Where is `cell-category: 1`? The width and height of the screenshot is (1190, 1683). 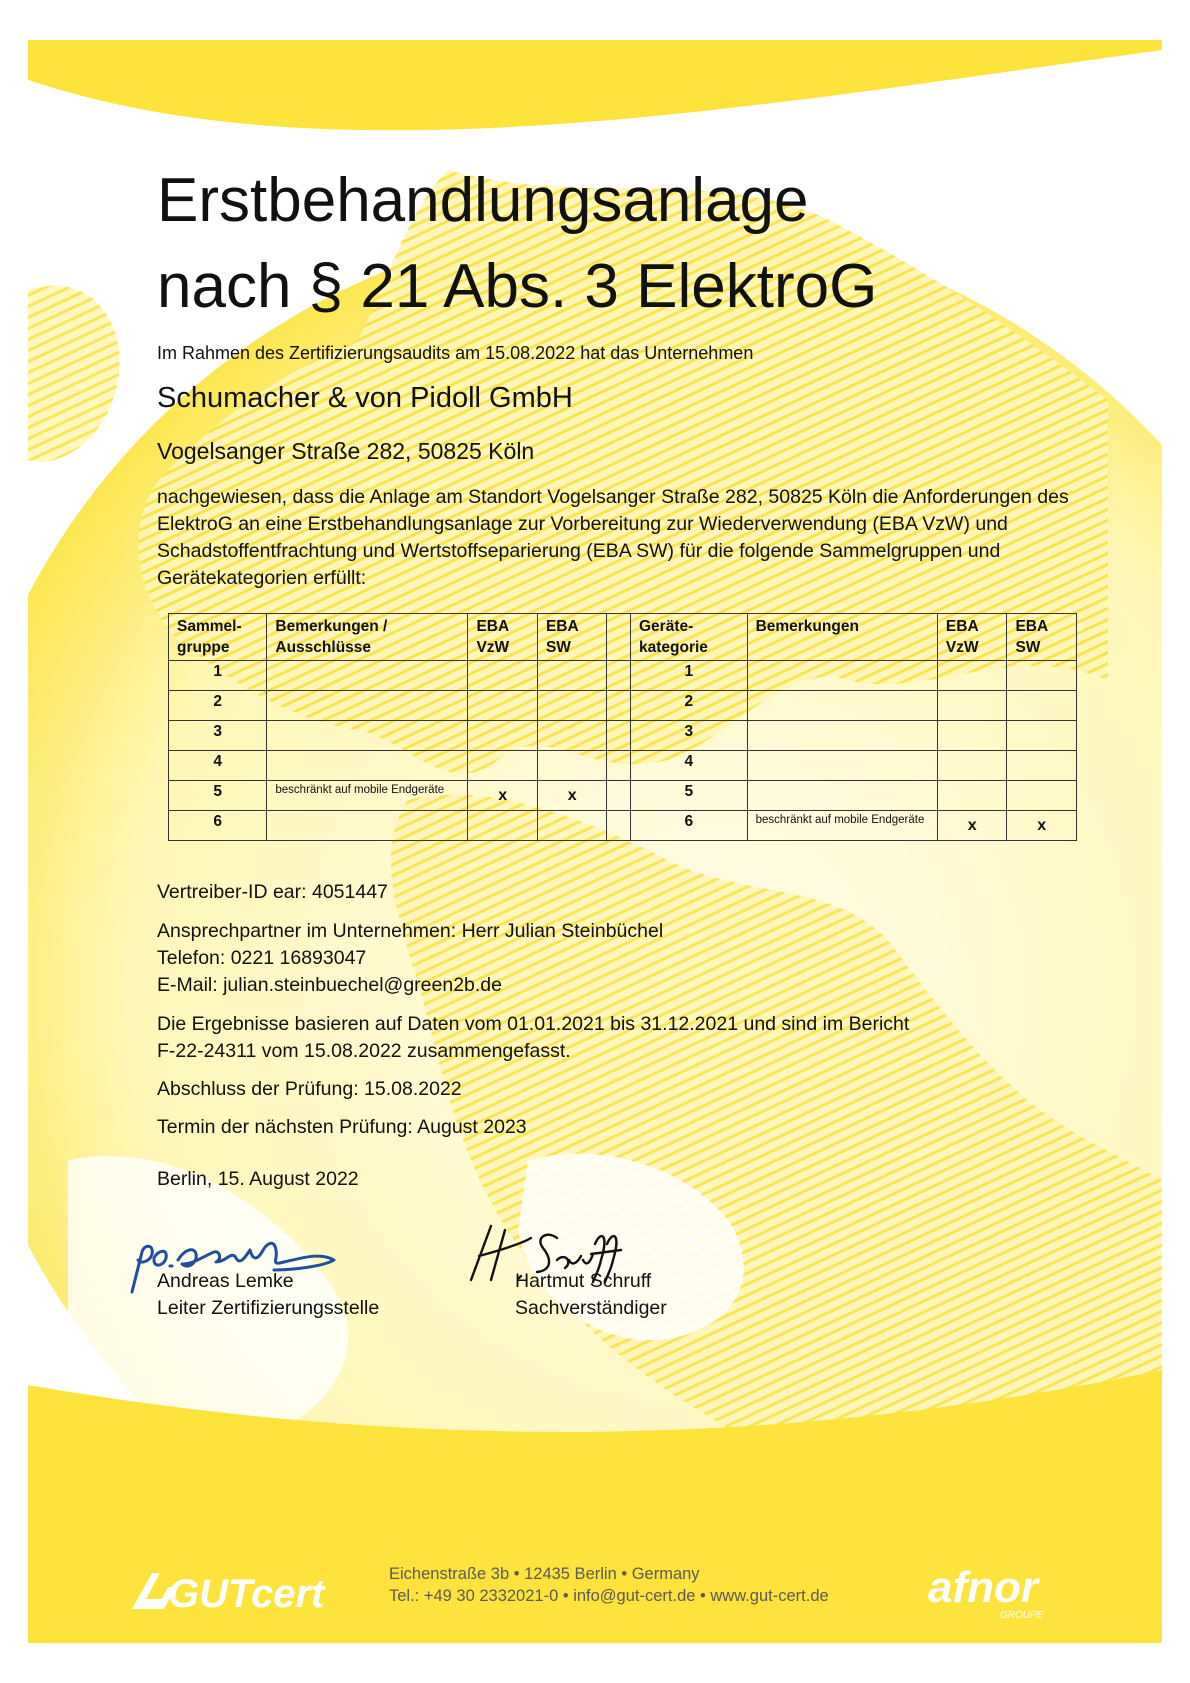 cell-category: 1 is located at coordinates (689, 675).